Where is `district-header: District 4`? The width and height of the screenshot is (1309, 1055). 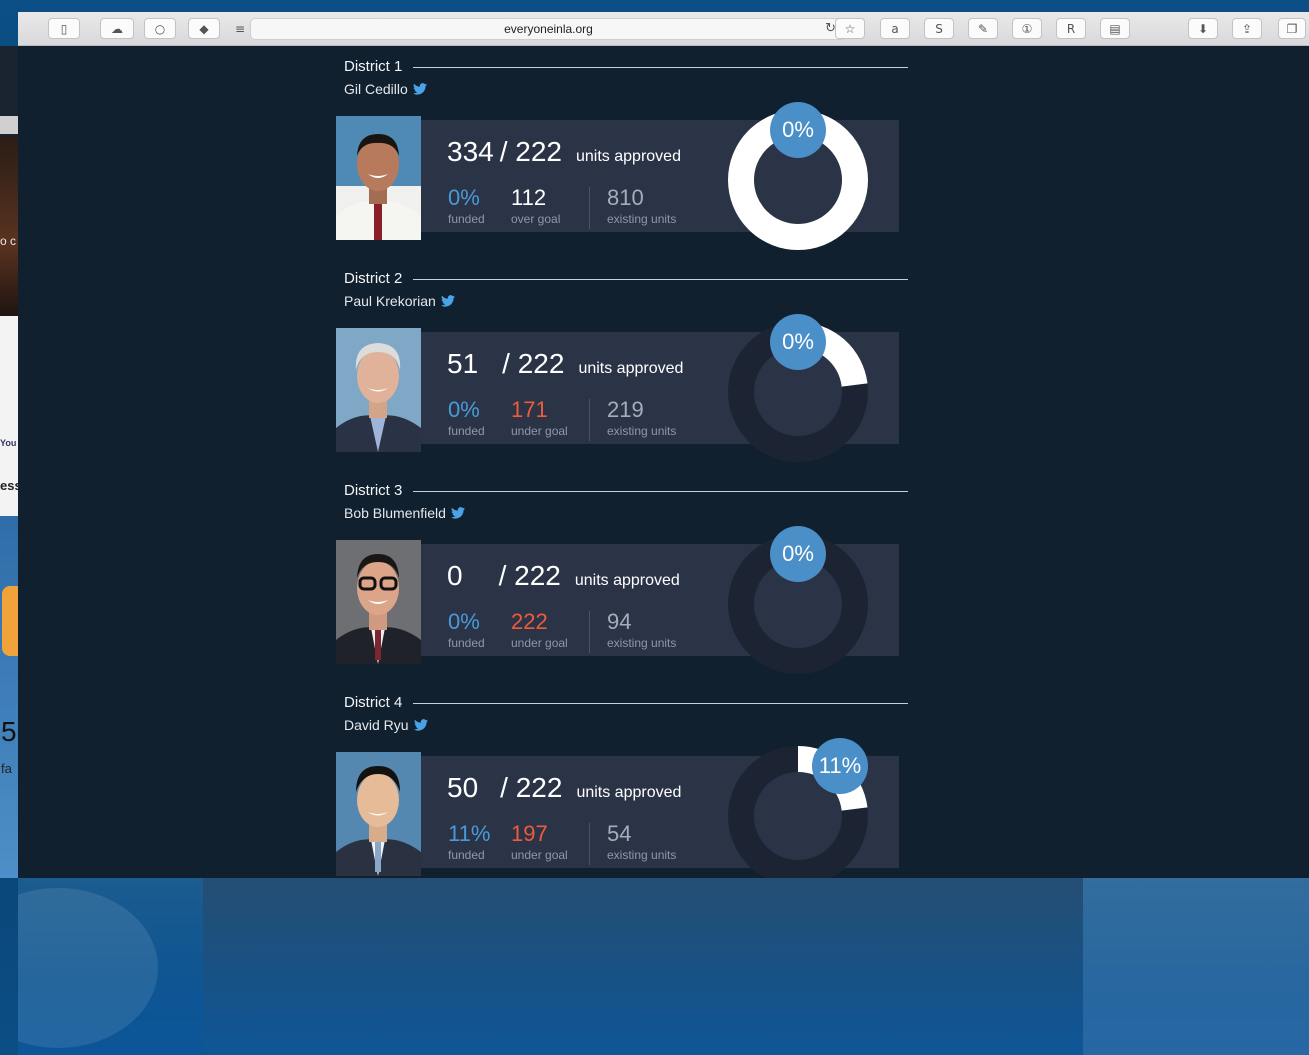
district-header: District 4 is located at coordinates (626, 703).